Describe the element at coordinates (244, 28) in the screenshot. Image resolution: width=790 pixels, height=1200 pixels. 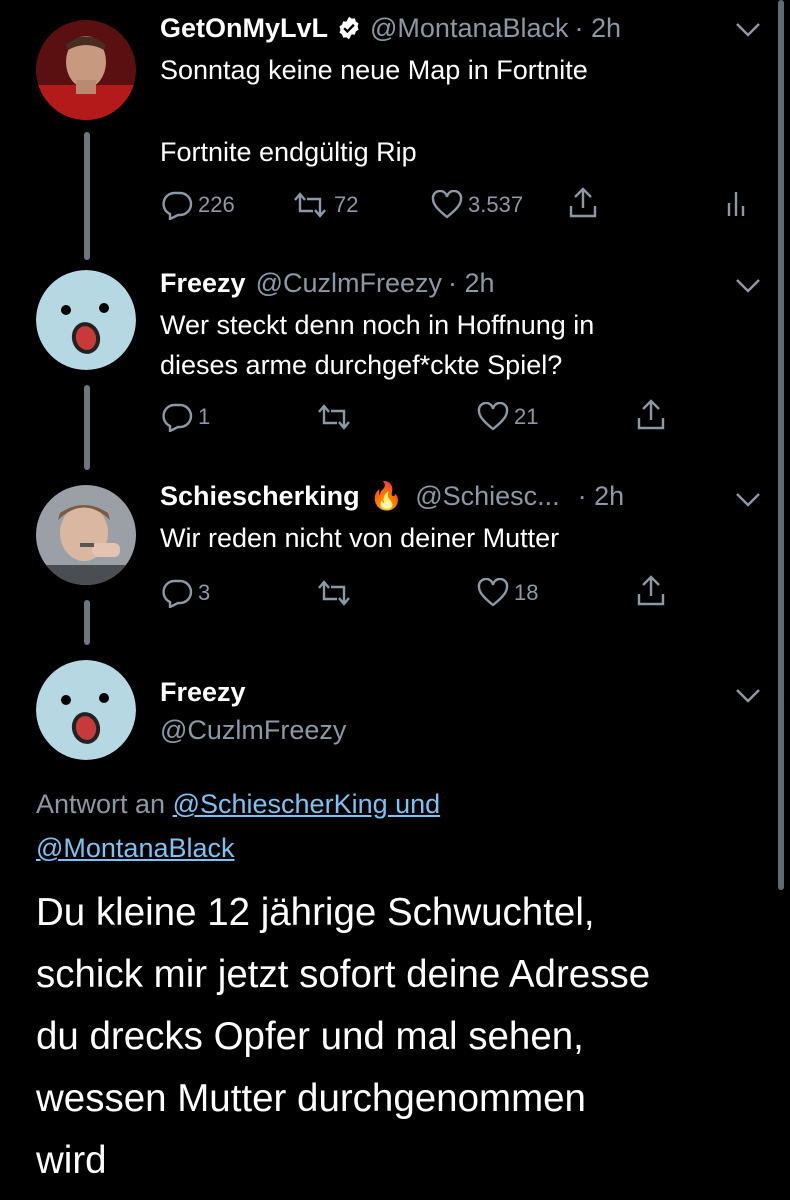
I see `author-name: GetOnMyLvL` at that location.